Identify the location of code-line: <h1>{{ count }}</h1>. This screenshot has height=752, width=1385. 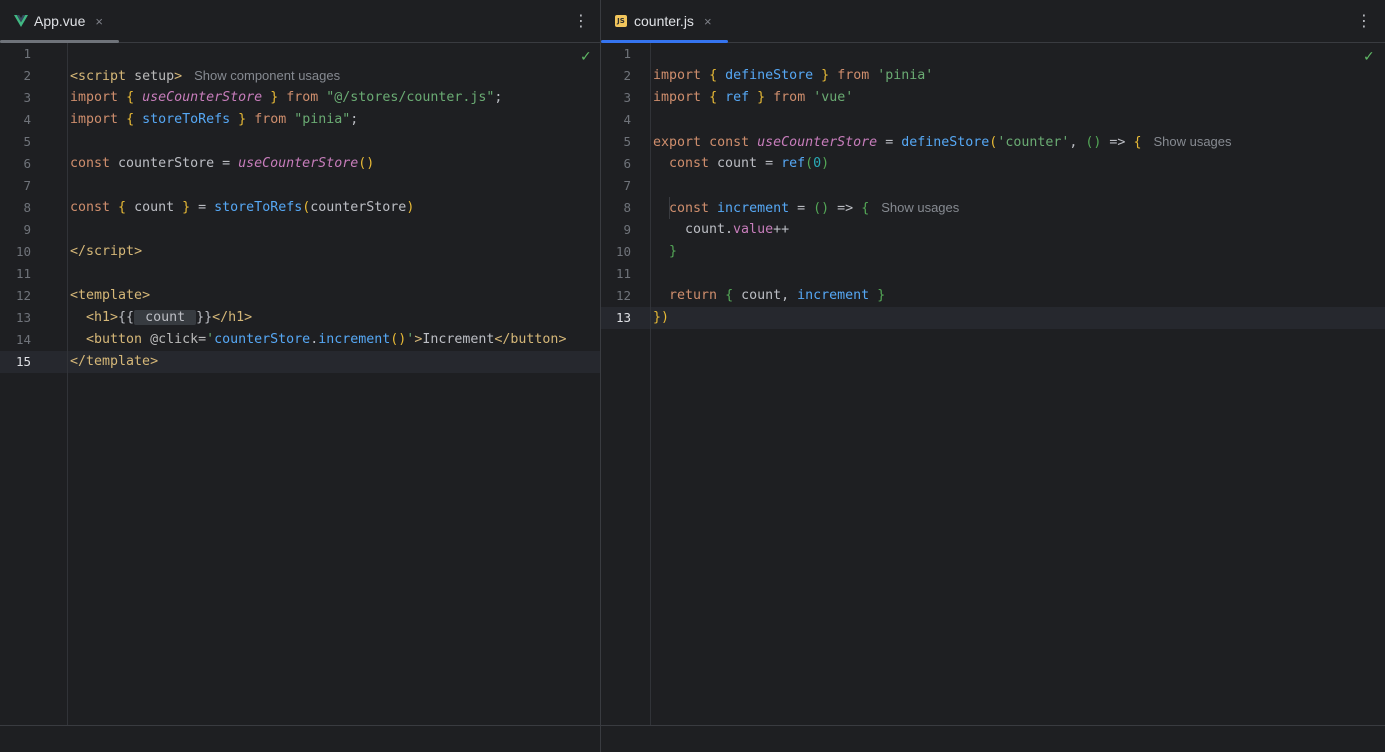
(169, 317).